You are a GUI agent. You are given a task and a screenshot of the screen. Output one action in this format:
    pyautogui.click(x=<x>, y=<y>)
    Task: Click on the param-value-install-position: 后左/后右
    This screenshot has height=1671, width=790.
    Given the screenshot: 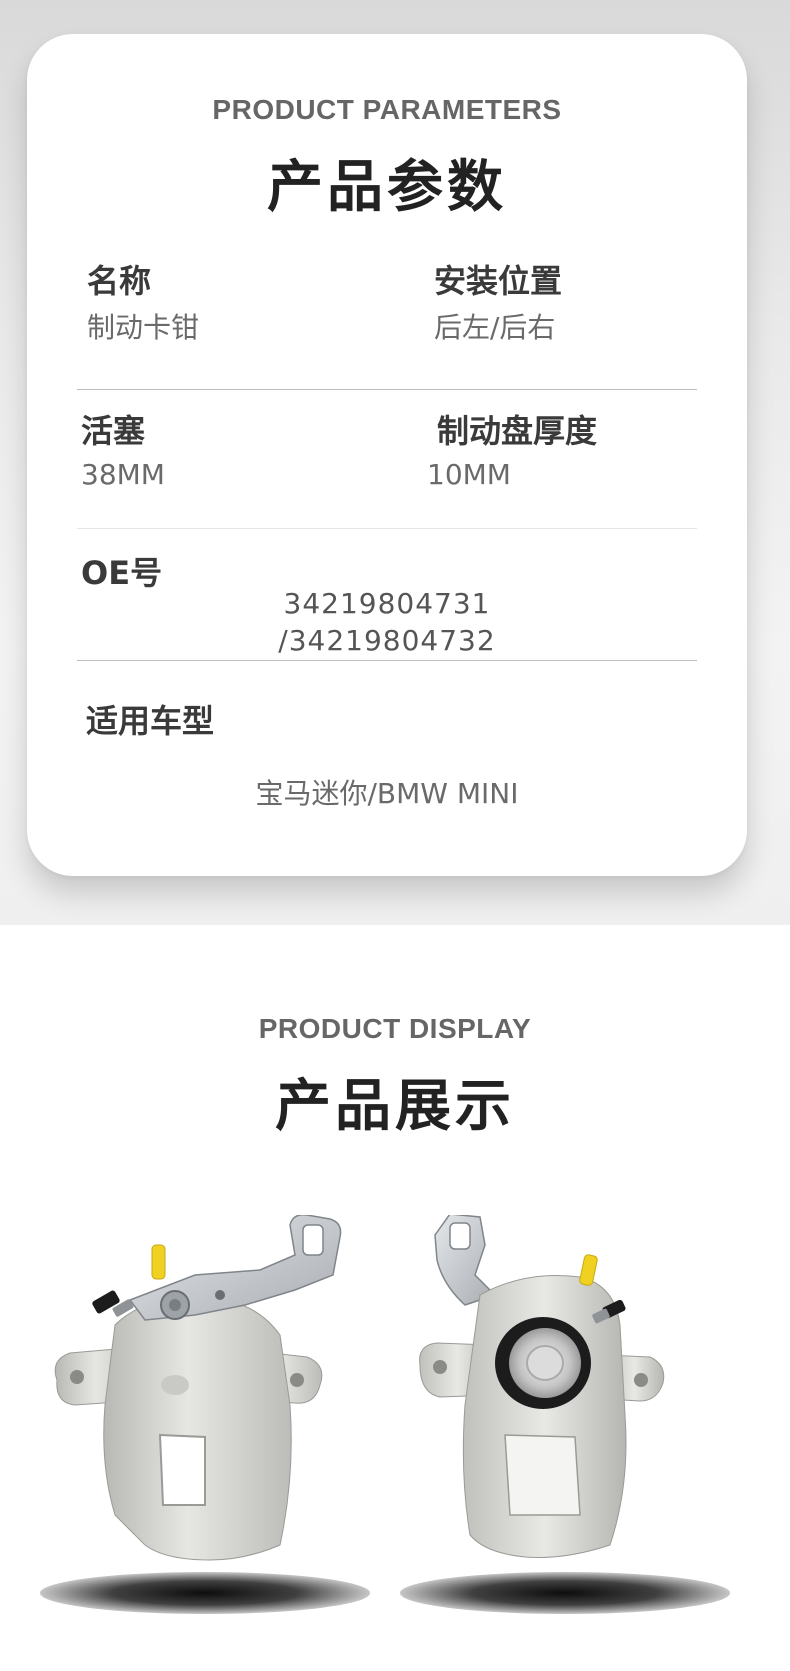 What is the action you would take?
    pyautogui.click(x=495, y=327)
    